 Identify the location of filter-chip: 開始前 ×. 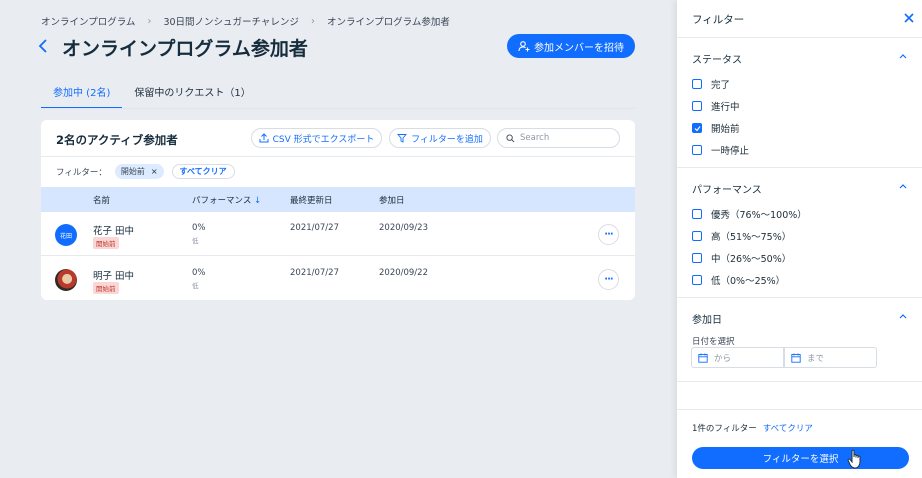
(139, 171).